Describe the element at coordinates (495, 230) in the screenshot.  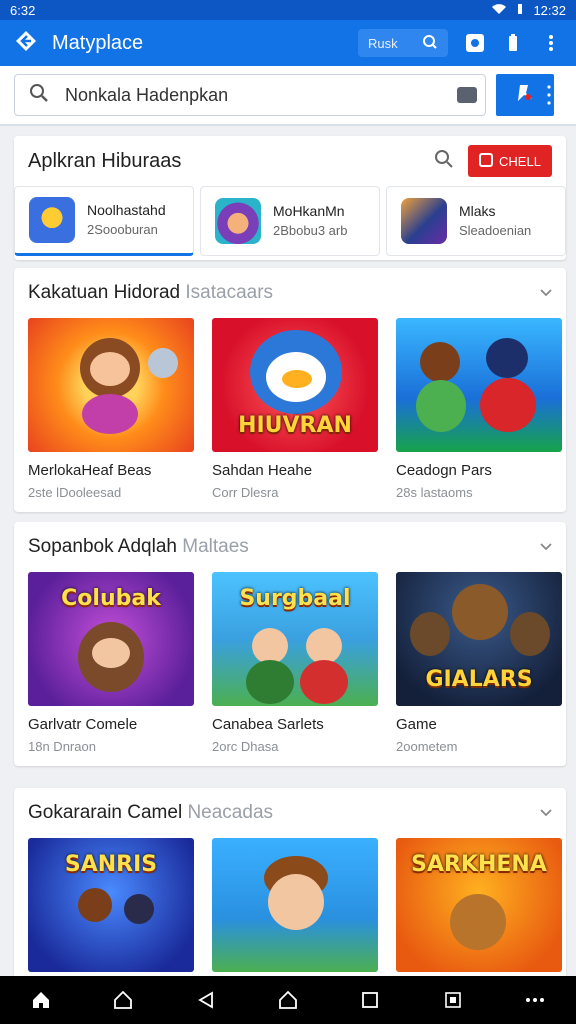
I see `chip-sub: Sleadoenian` at that location.